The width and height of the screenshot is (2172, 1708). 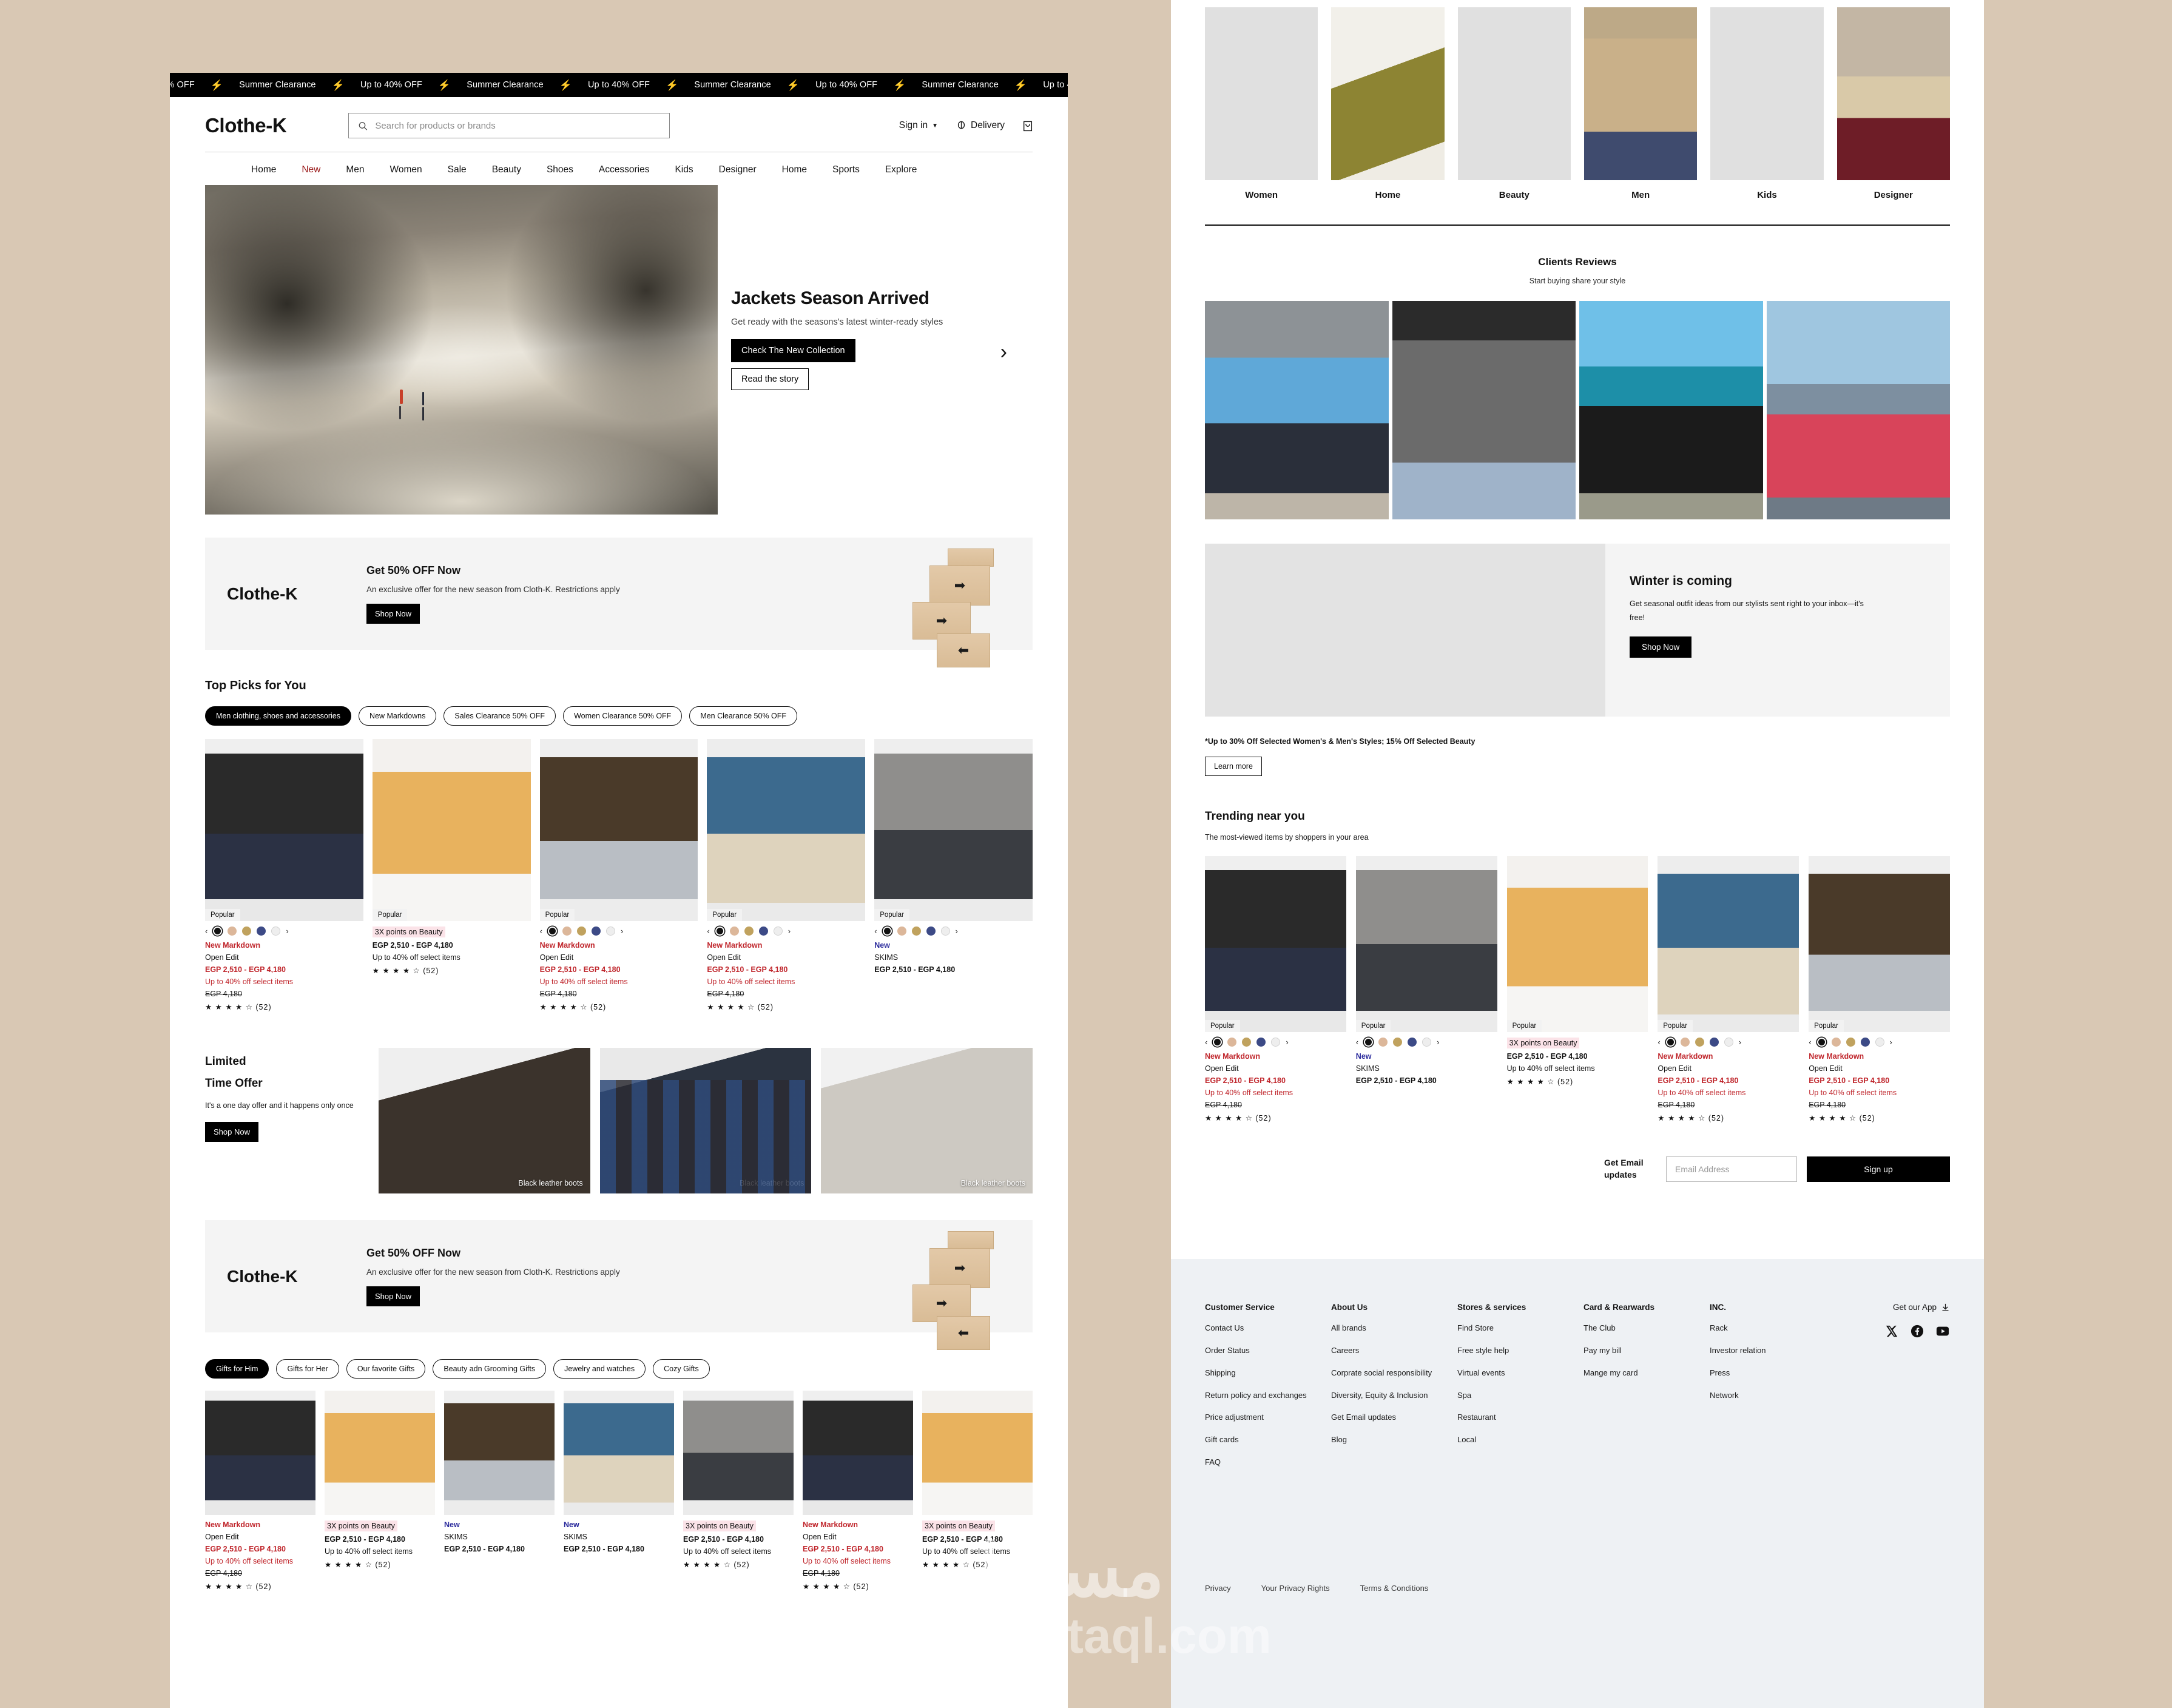 What do you see at coordinates (1635, 1328) in the screenshot?
I see `footer-link: The Club` at bounding box center [1635, 1328].